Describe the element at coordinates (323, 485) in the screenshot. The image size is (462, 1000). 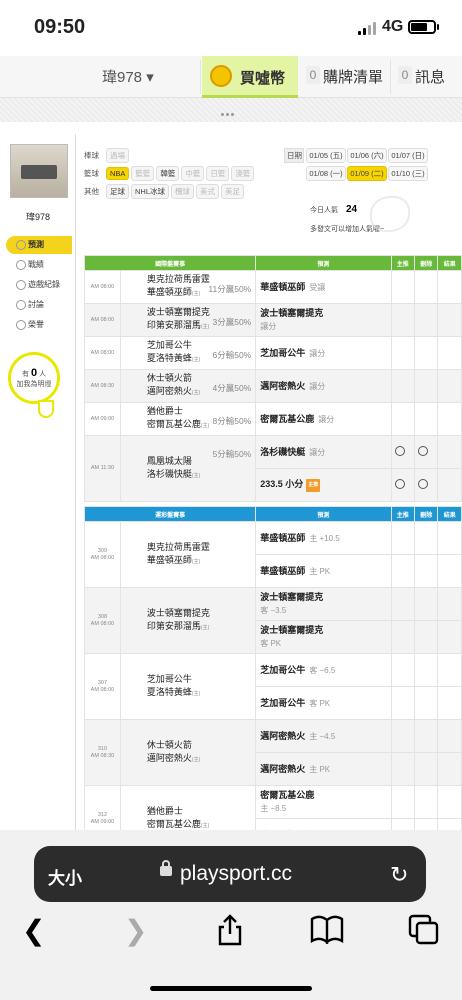
I see `prediction-cell: 233.5 小分 主推` at that location.